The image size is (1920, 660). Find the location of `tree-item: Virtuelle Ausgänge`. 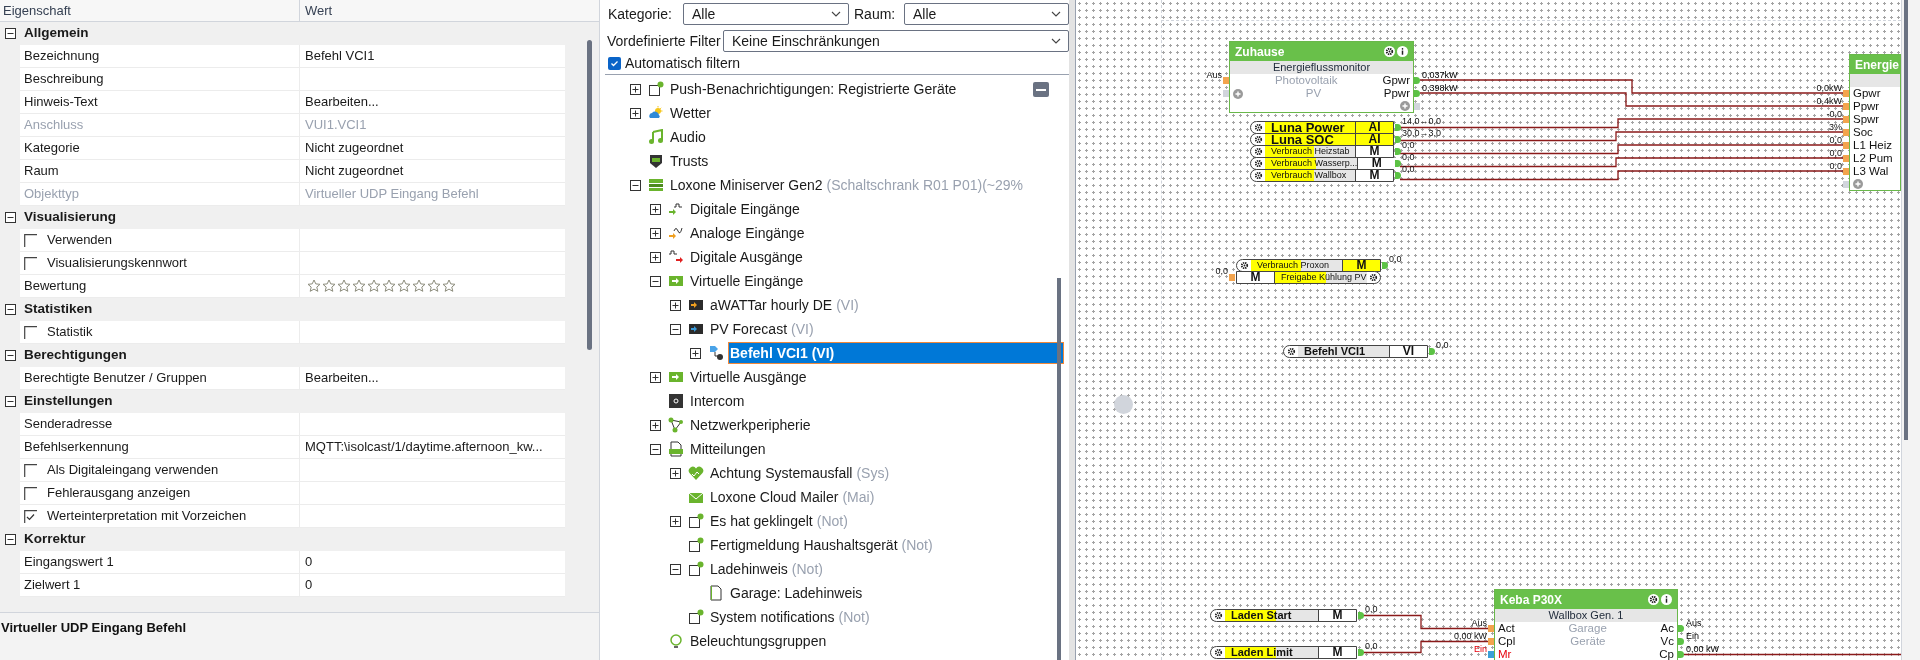

tree-item: Virtuelle Ausgänge is located at coordinates (748, 377).